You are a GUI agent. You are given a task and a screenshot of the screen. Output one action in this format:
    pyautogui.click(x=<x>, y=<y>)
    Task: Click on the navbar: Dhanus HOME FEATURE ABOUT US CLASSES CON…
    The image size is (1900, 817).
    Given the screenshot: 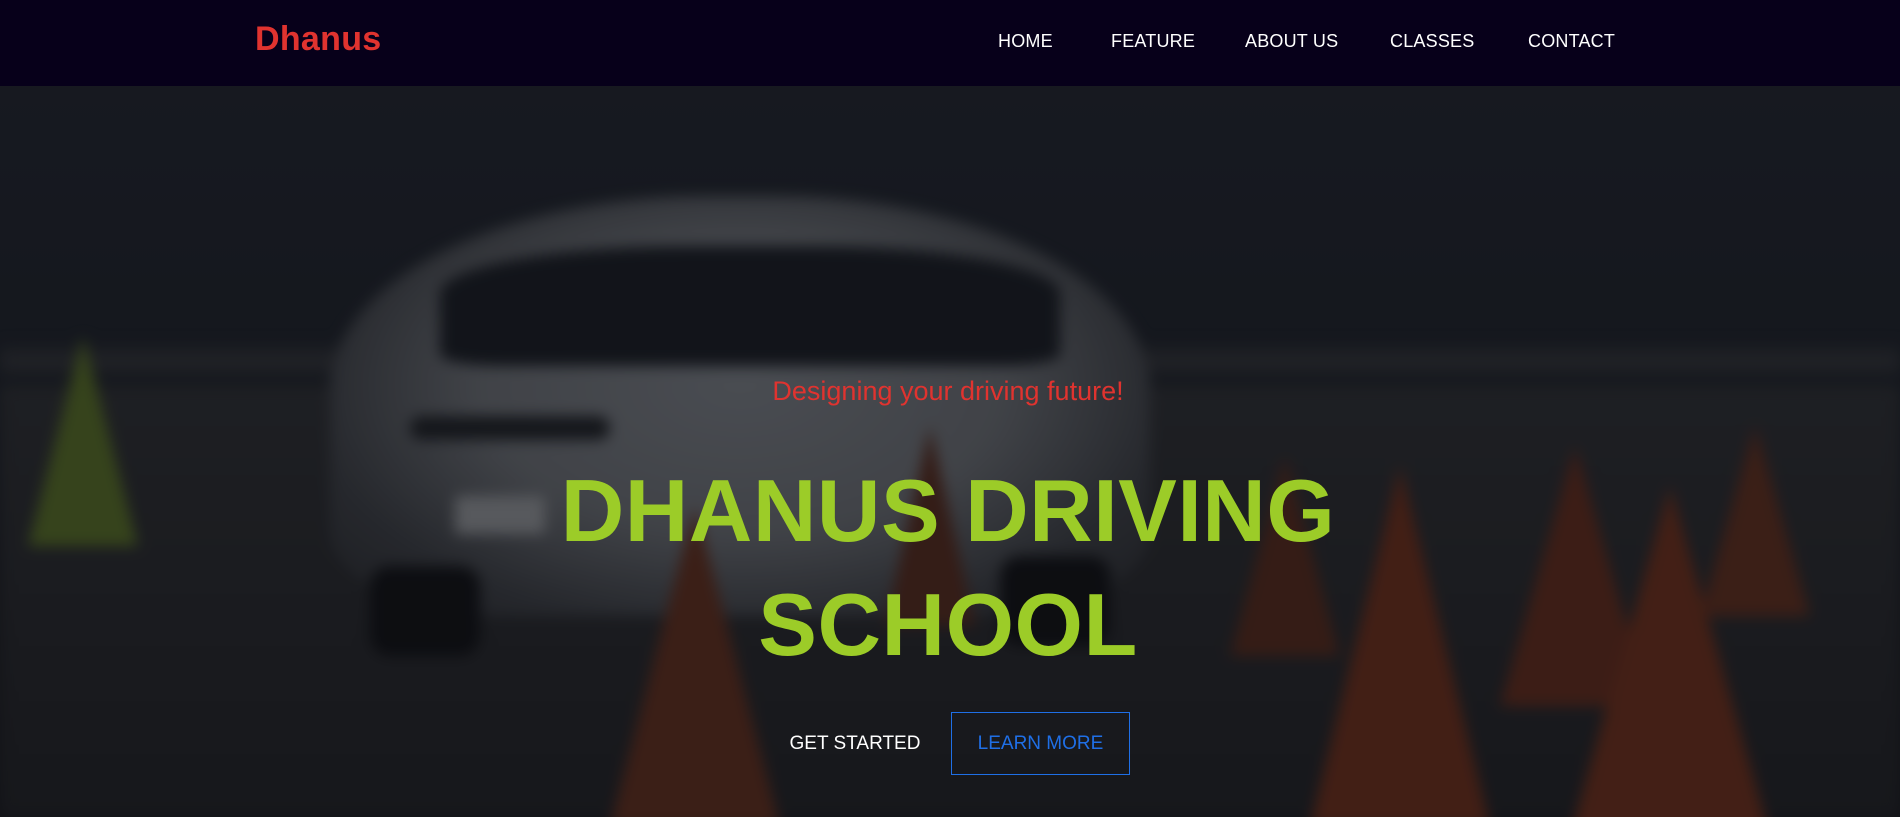 What is the action you would take?
    pyautogui.click(x=950, y=43)
    